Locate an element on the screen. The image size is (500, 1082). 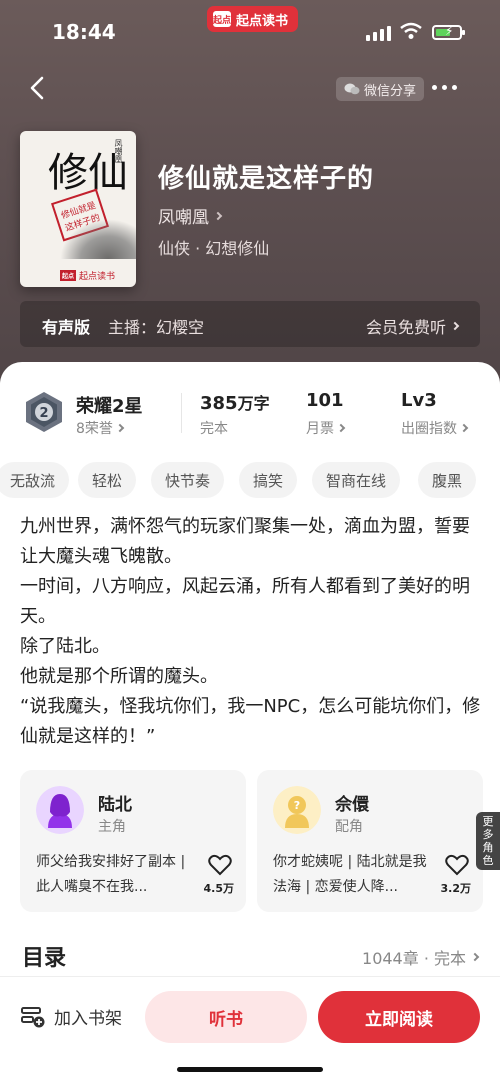
read-now-button: 立即阅读 is located at coordinates (399, 1017).